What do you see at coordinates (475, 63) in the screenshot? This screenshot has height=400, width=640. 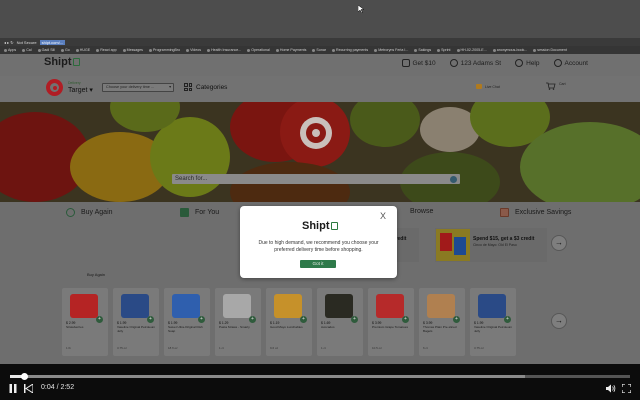 I see `address-link: 123 Adams St` at bounding box center [475, 63].